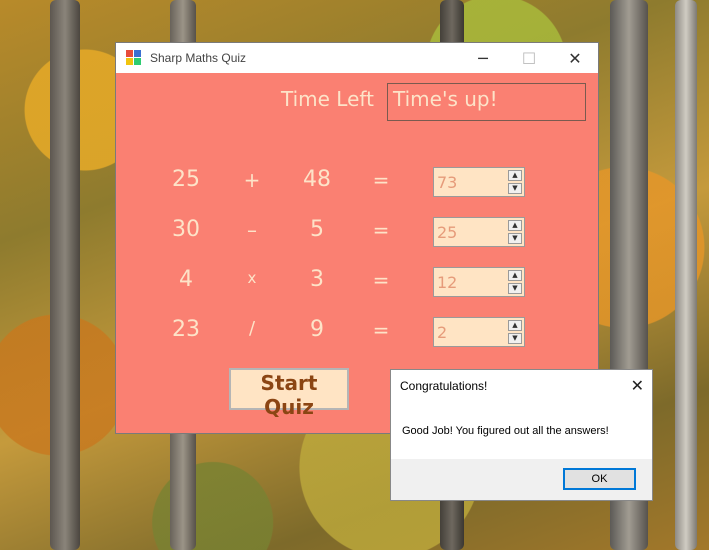 The width and height of the screenshot is (709, 550). Describe the element at coordinates (317, 329) in the screenshot. I see `divisor: 9` at that location.